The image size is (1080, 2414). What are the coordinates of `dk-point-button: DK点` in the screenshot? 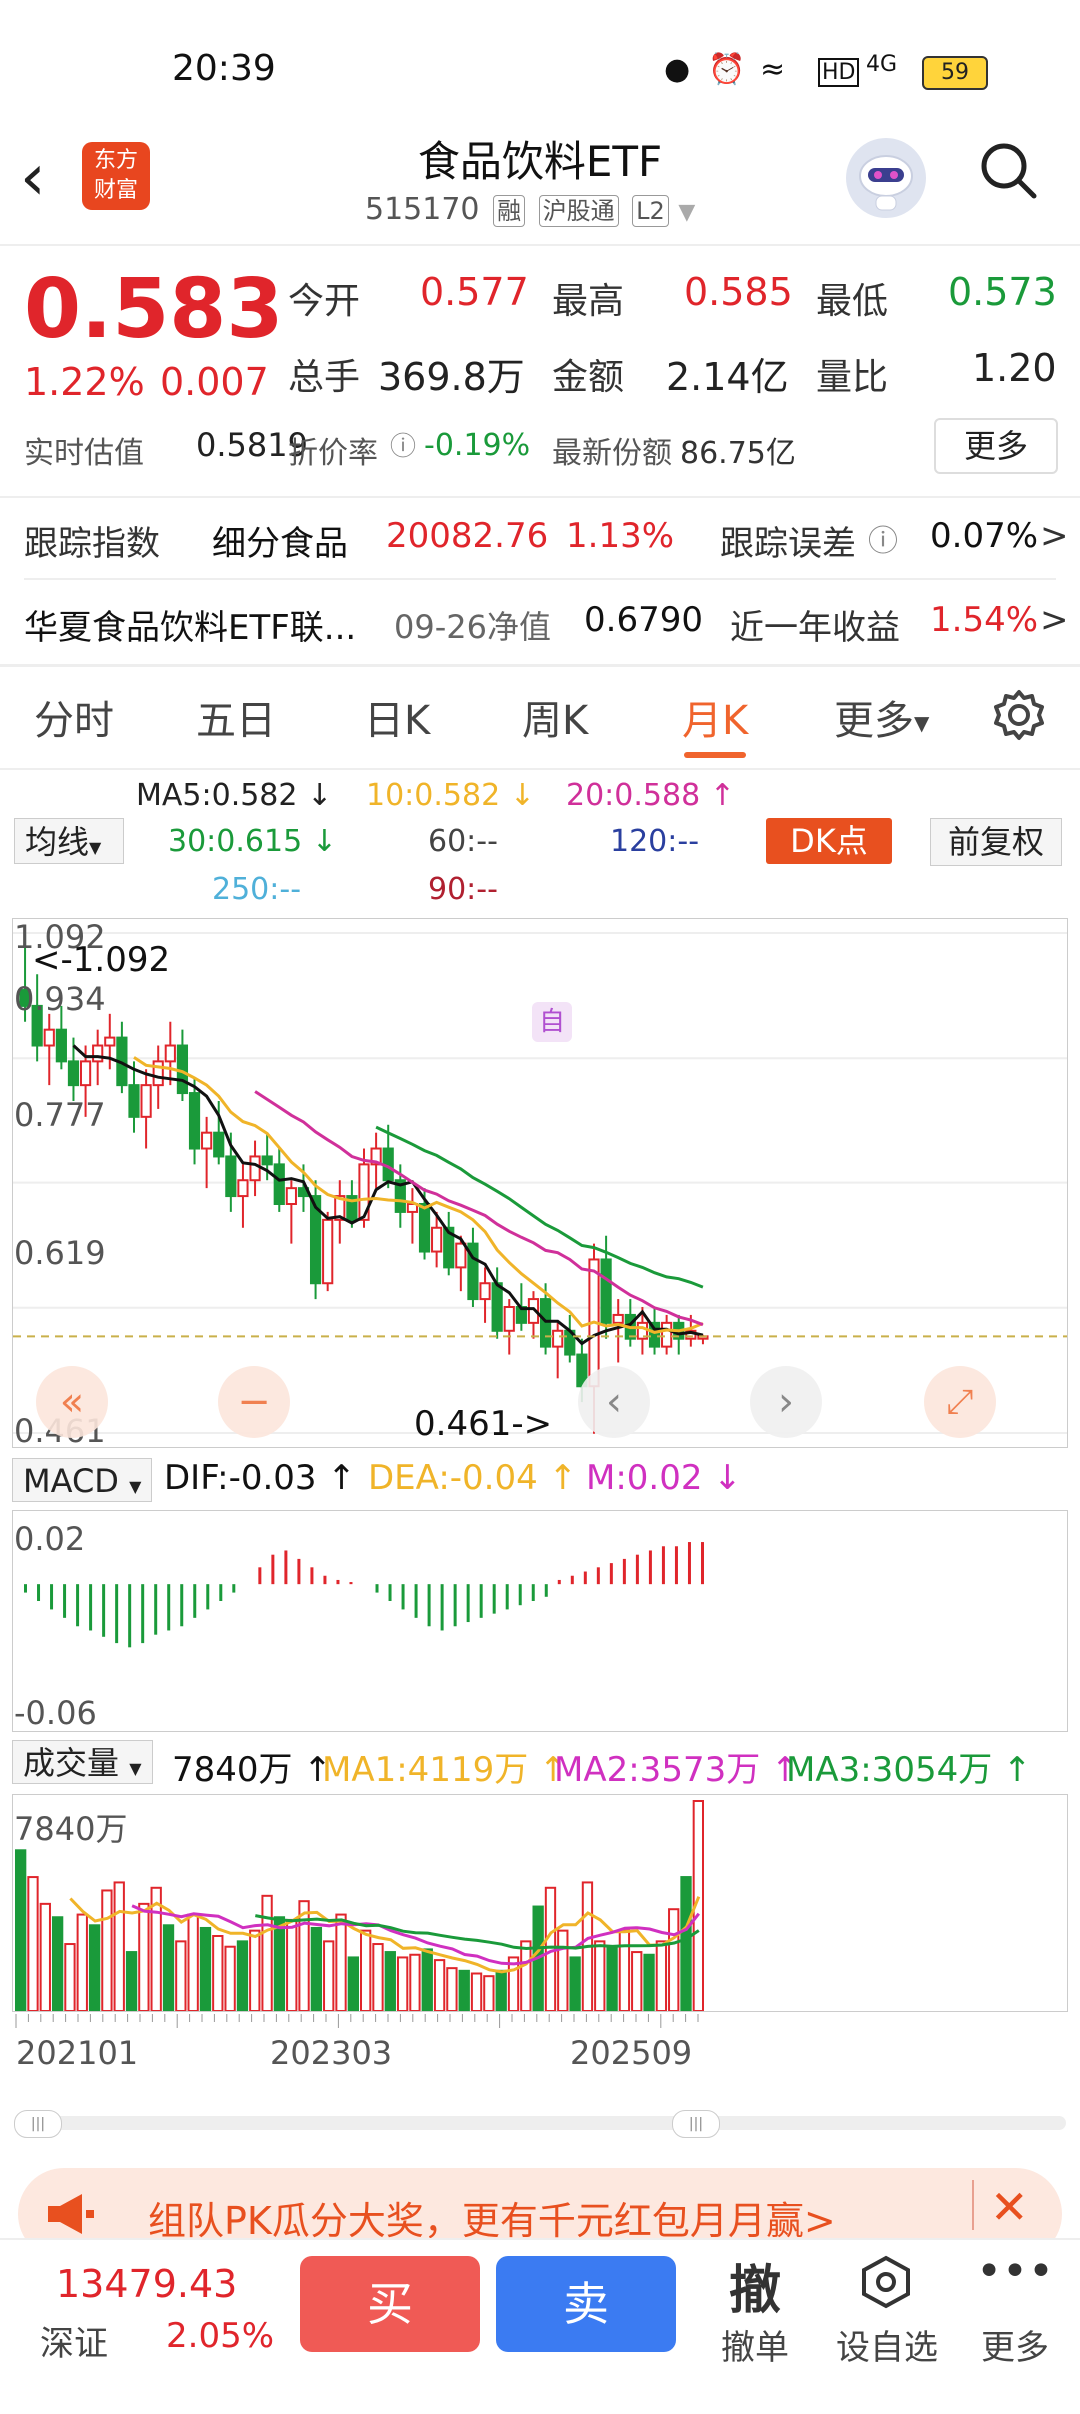 It's located at (829, 841).